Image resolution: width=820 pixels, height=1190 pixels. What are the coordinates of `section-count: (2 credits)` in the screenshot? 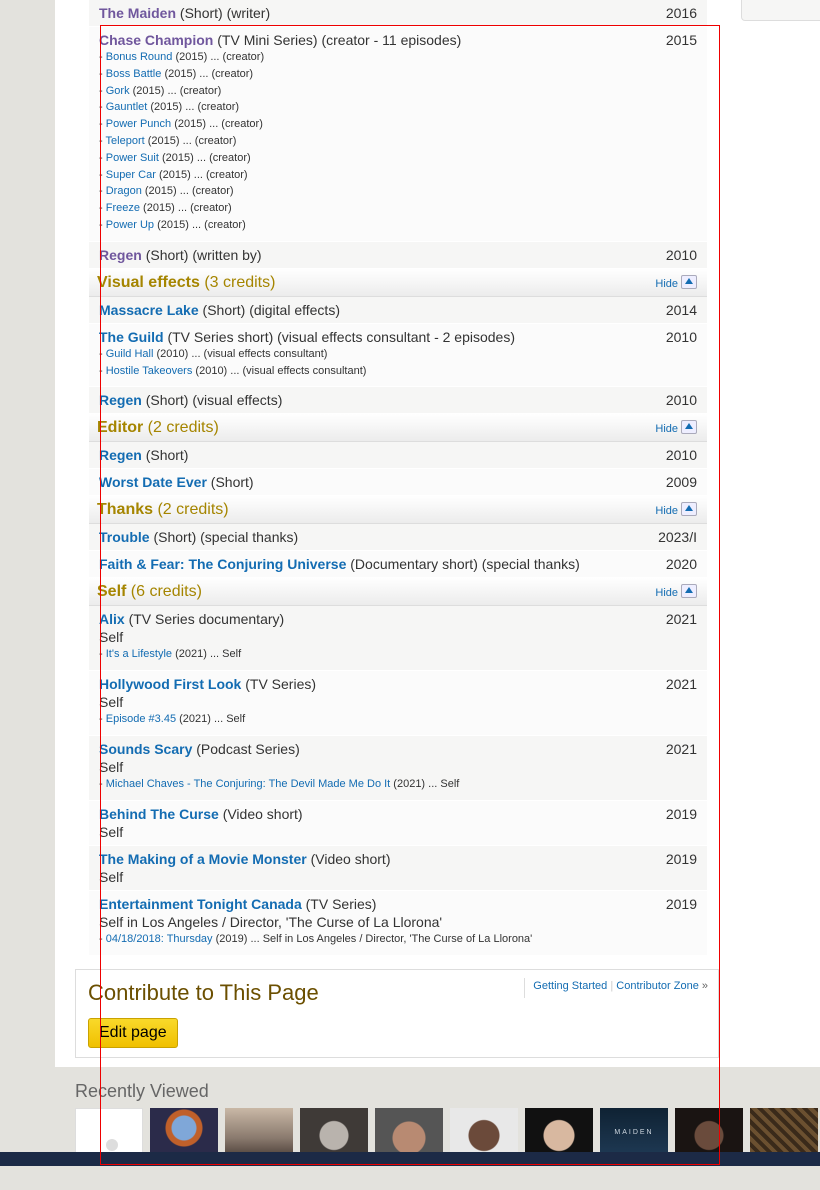 It's located at (183, 428).